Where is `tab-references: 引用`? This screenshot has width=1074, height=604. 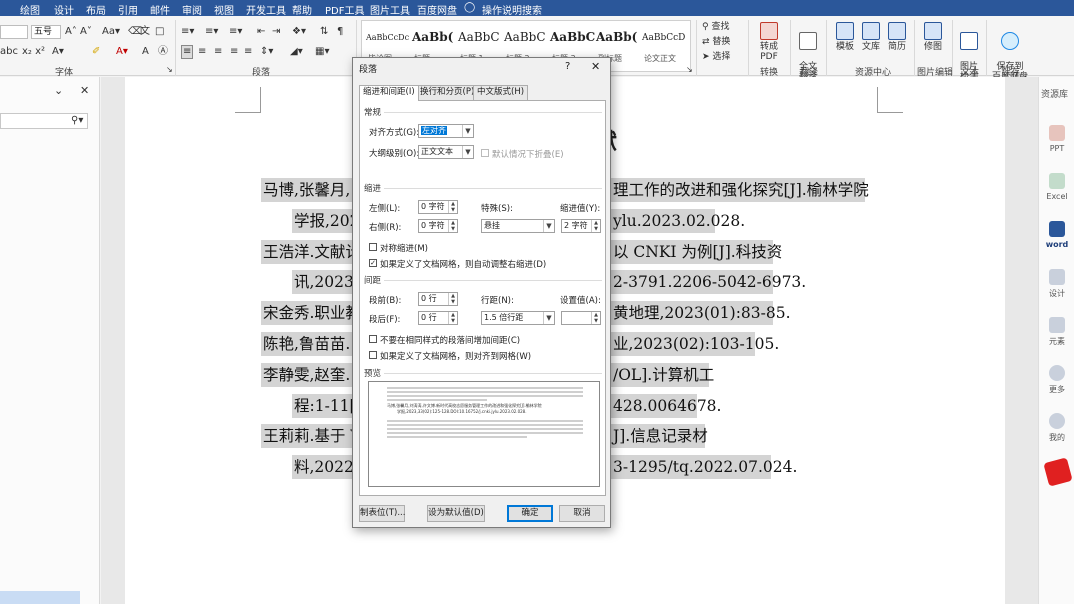 tab-references: 引用 is located at coordinates (128, 9).